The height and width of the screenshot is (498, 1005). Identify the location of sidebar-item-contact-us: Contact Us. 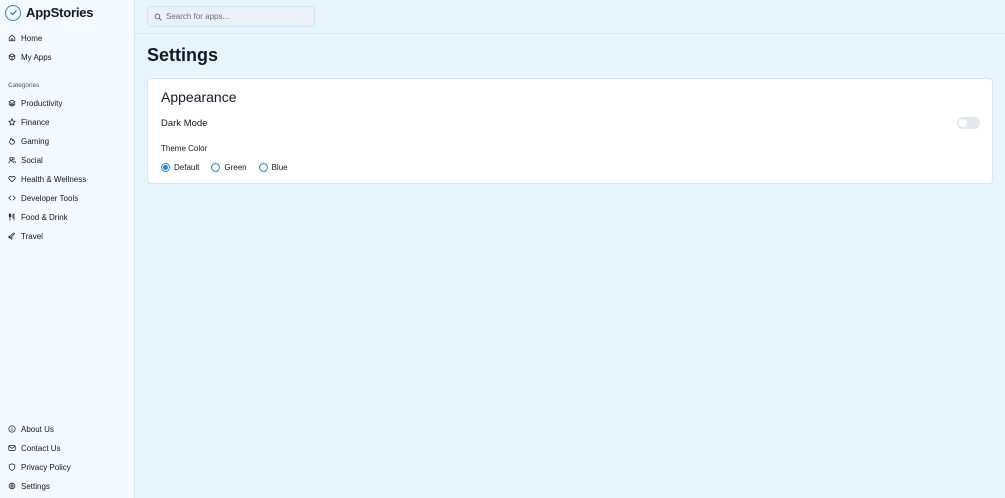
(34, 448).